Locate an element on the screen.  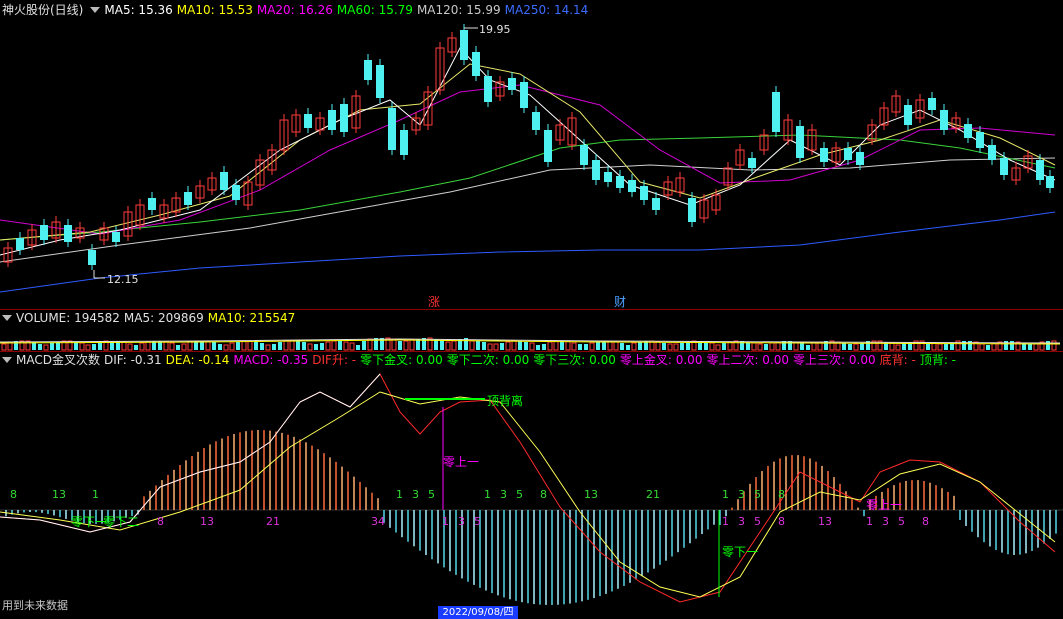
event-marker-zhang: 涨 is located at coordinates (434, 301).